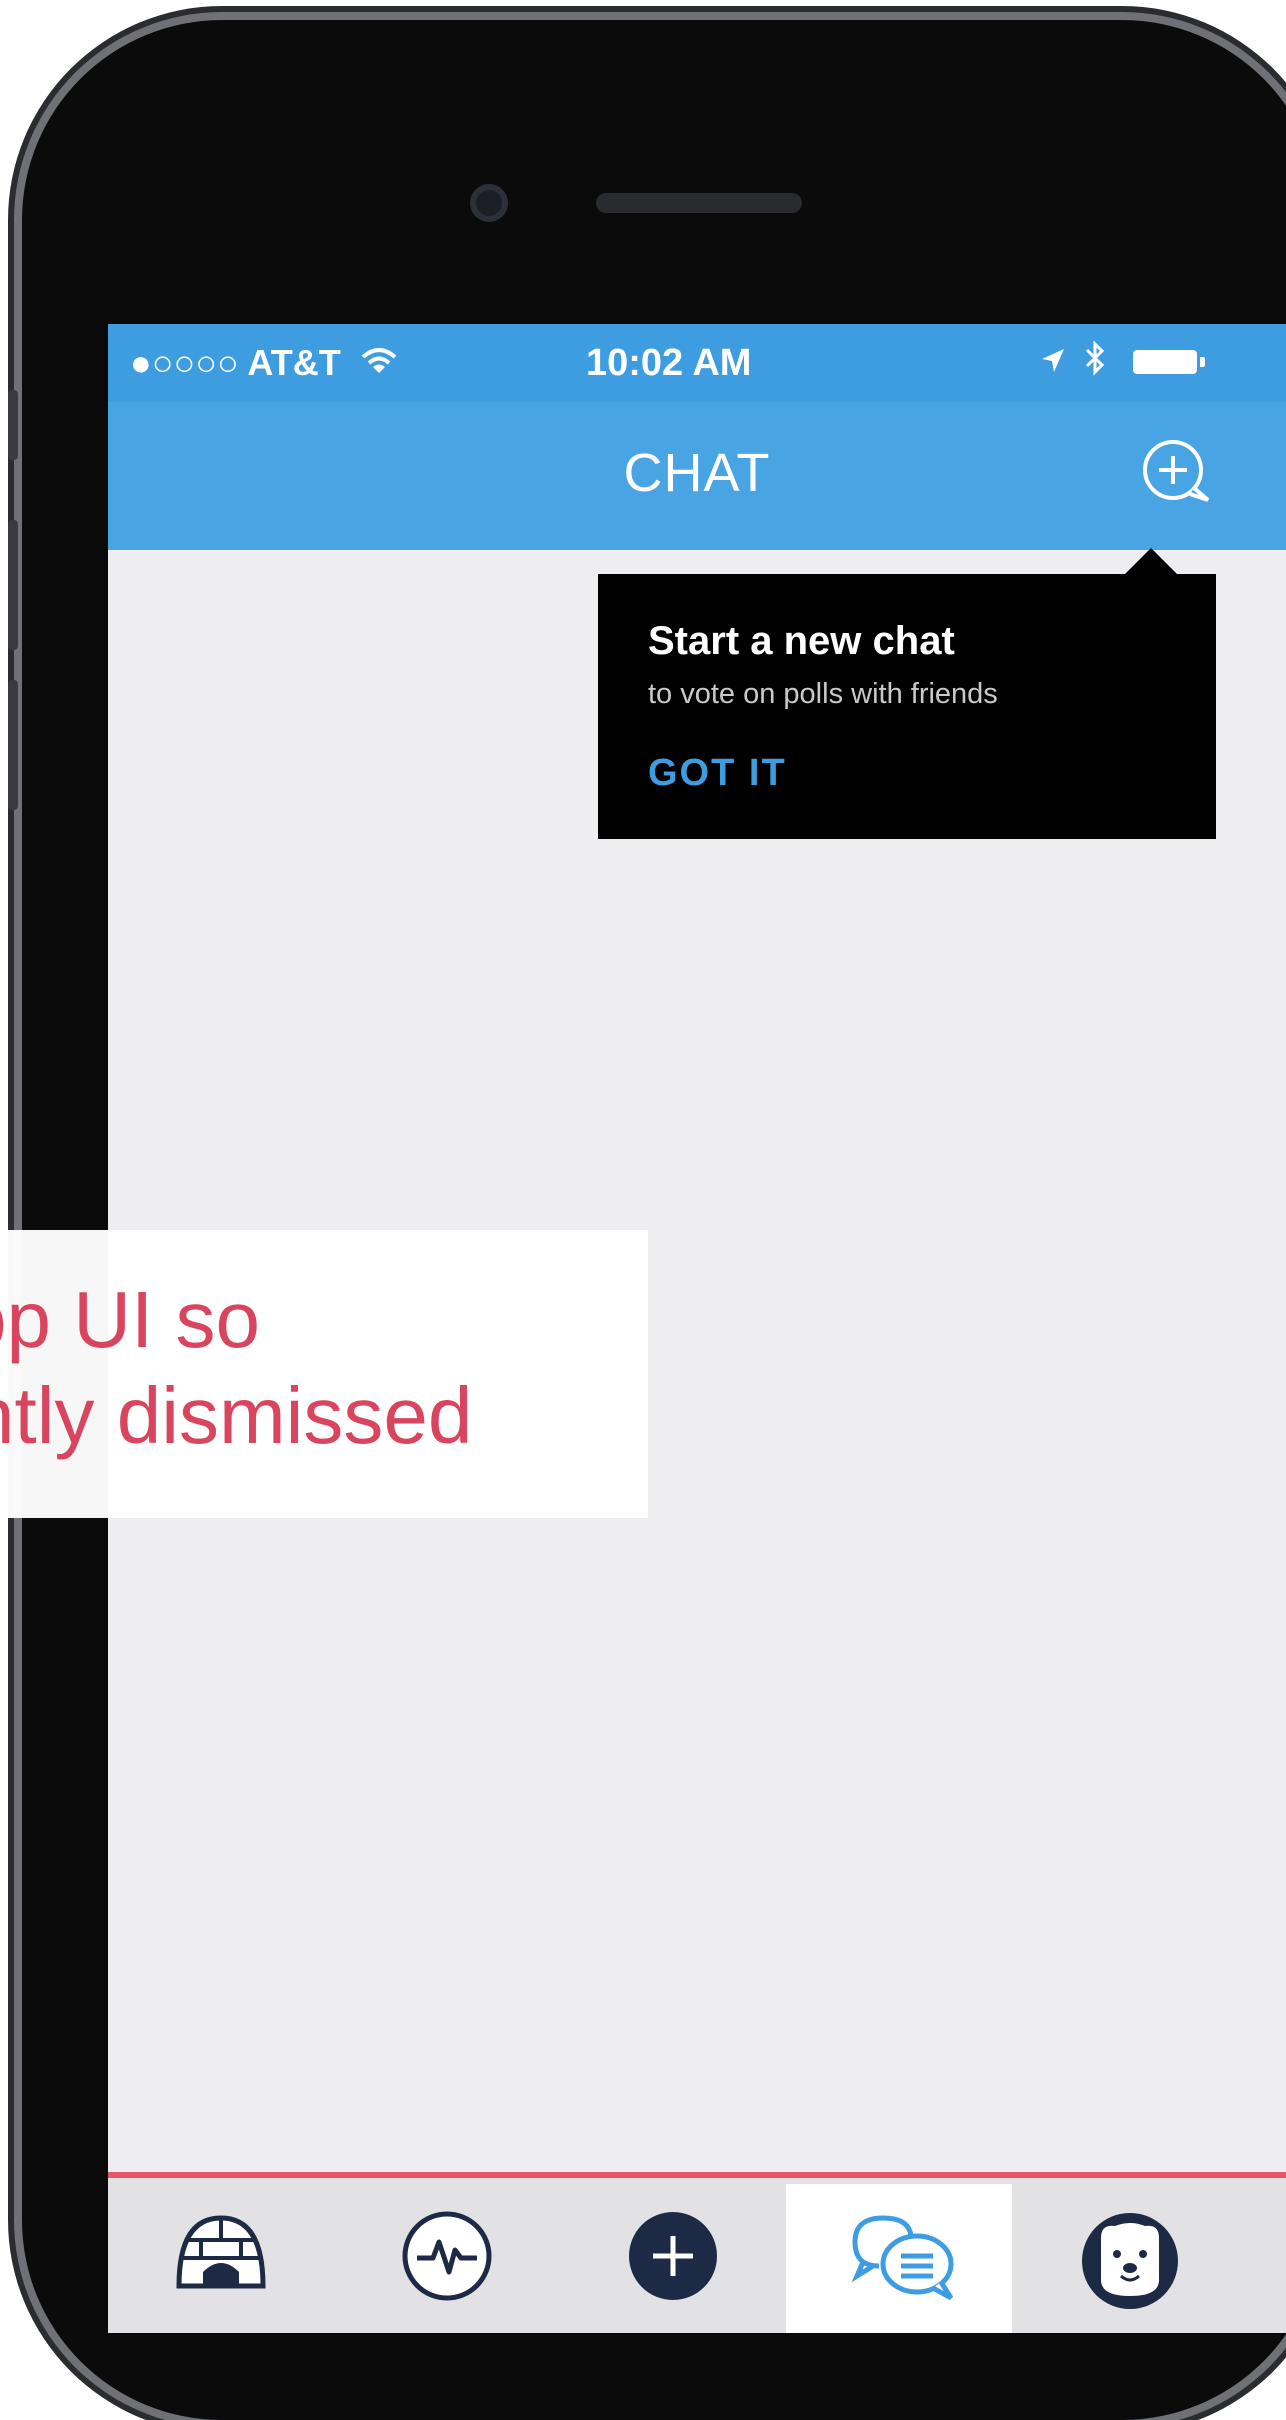  I want to click on tab-activity, so click(447, 2258).